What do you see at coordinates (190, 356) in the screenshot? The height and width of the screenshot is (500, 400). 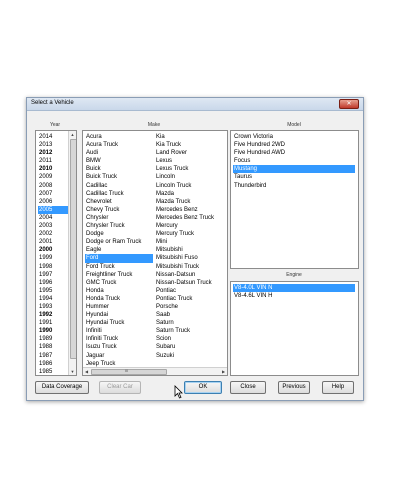 I see `make-item: Suzuki` at bounding box center [190, 356].